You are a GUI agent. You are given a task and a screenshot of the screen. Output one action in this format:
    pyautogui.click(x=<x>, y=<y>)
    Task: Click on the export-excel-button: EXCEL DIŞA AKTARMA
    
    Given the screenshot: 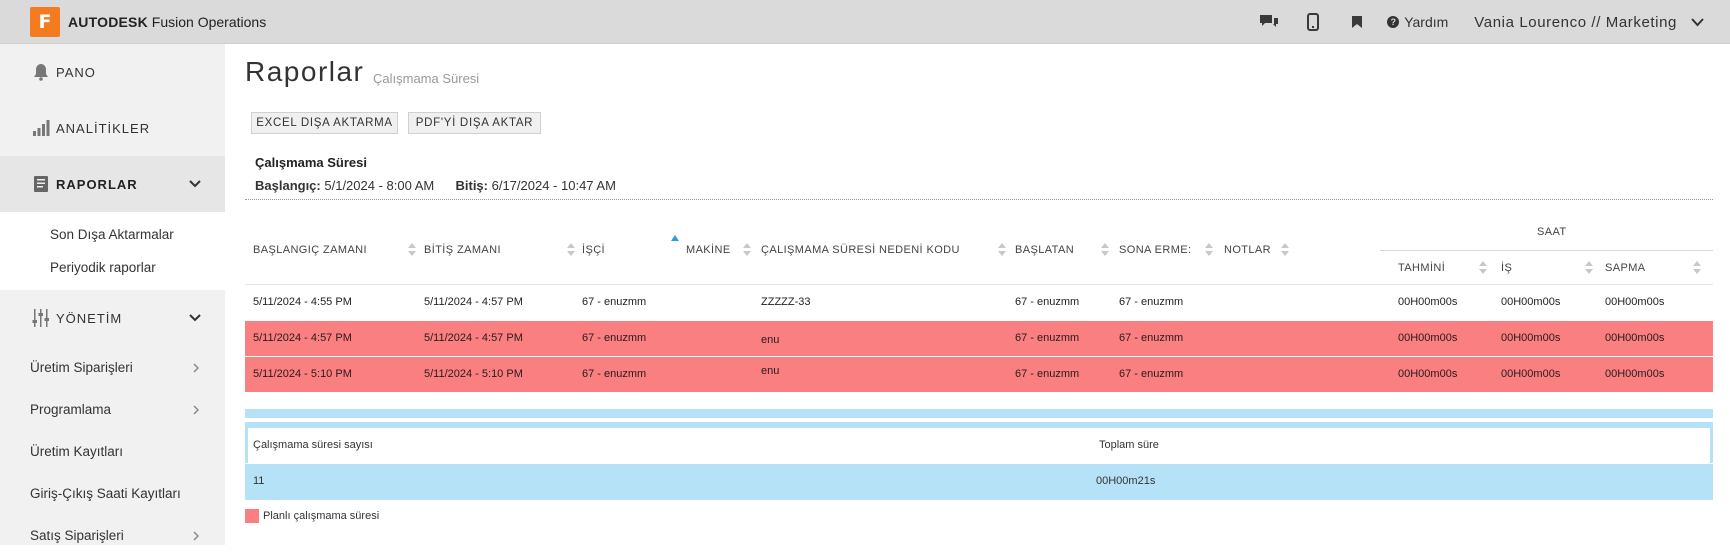 What is the action you would take?
    pyautogui.click(x=324, y=123)
    